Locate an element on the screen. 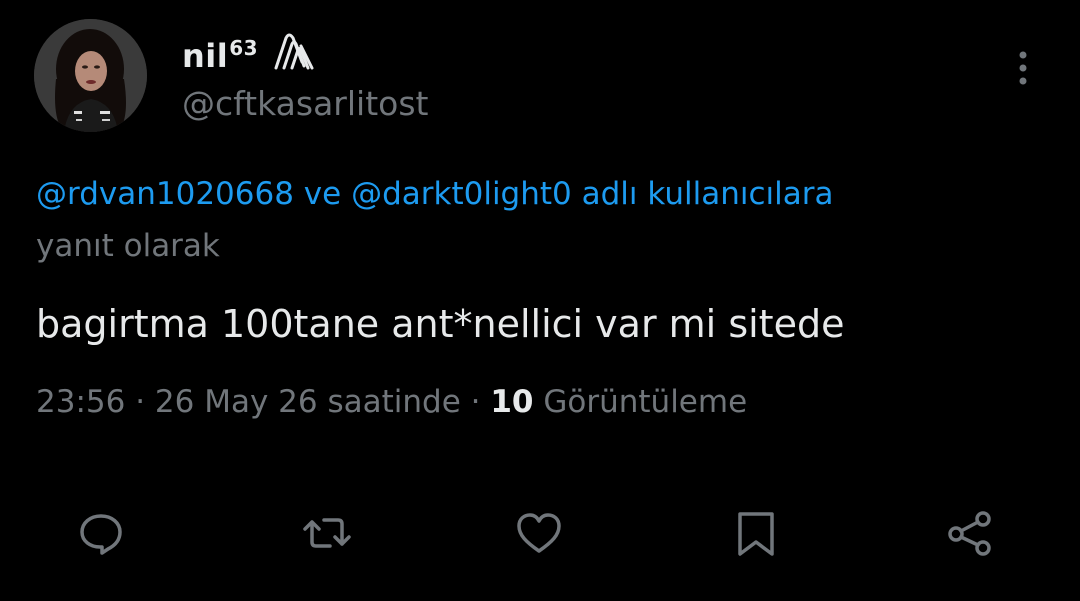 Image resolution: width=1080 pixels, height=601 pixels. reply-button is located at coordinates (101, 533).